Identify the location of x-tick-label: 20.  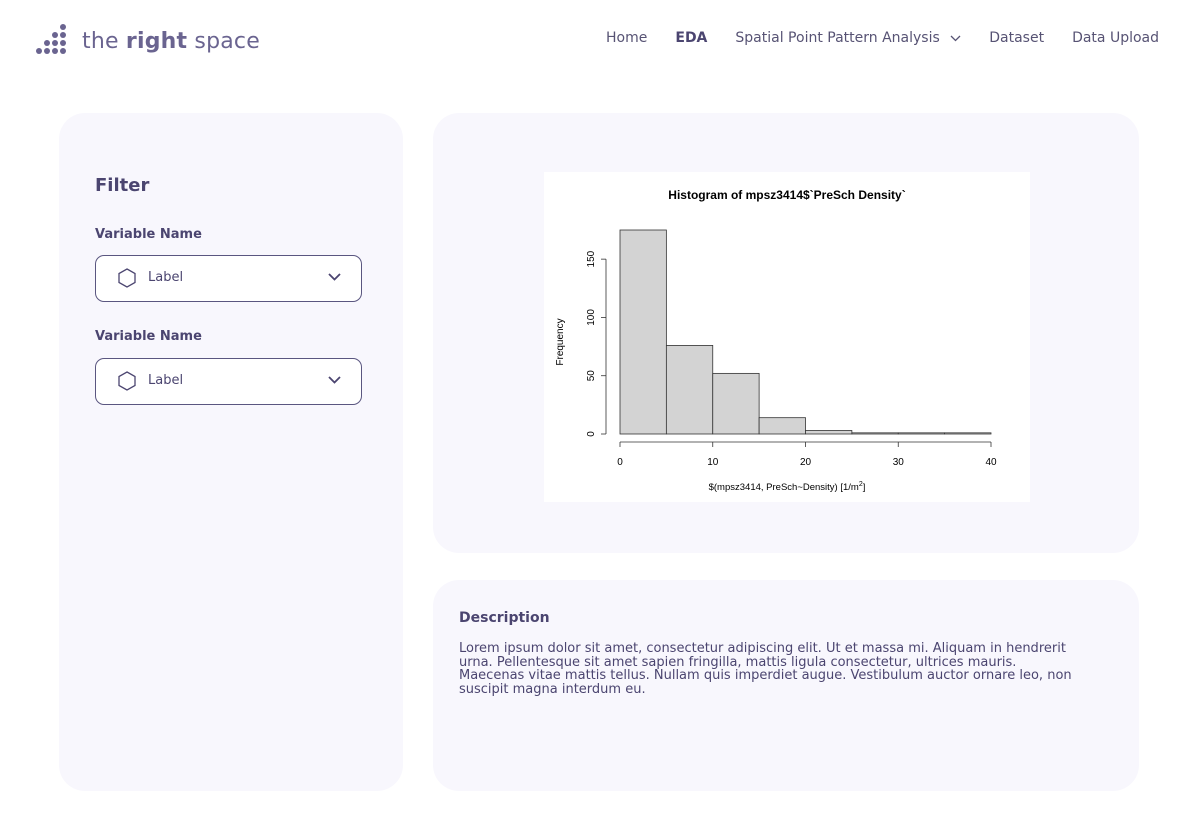
(806, 462).